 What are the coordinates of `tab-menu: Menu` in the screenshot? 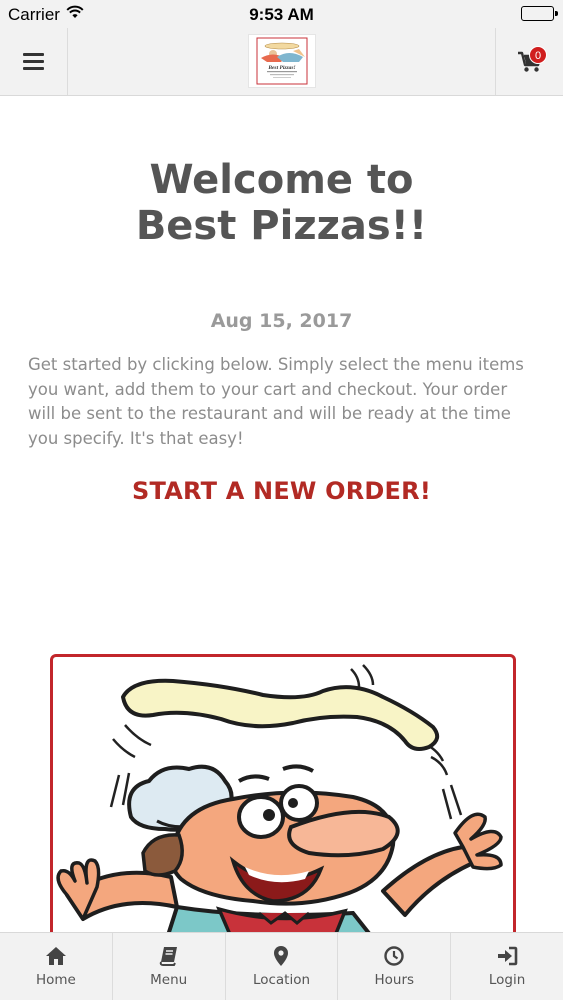 It's located at (169, 966).